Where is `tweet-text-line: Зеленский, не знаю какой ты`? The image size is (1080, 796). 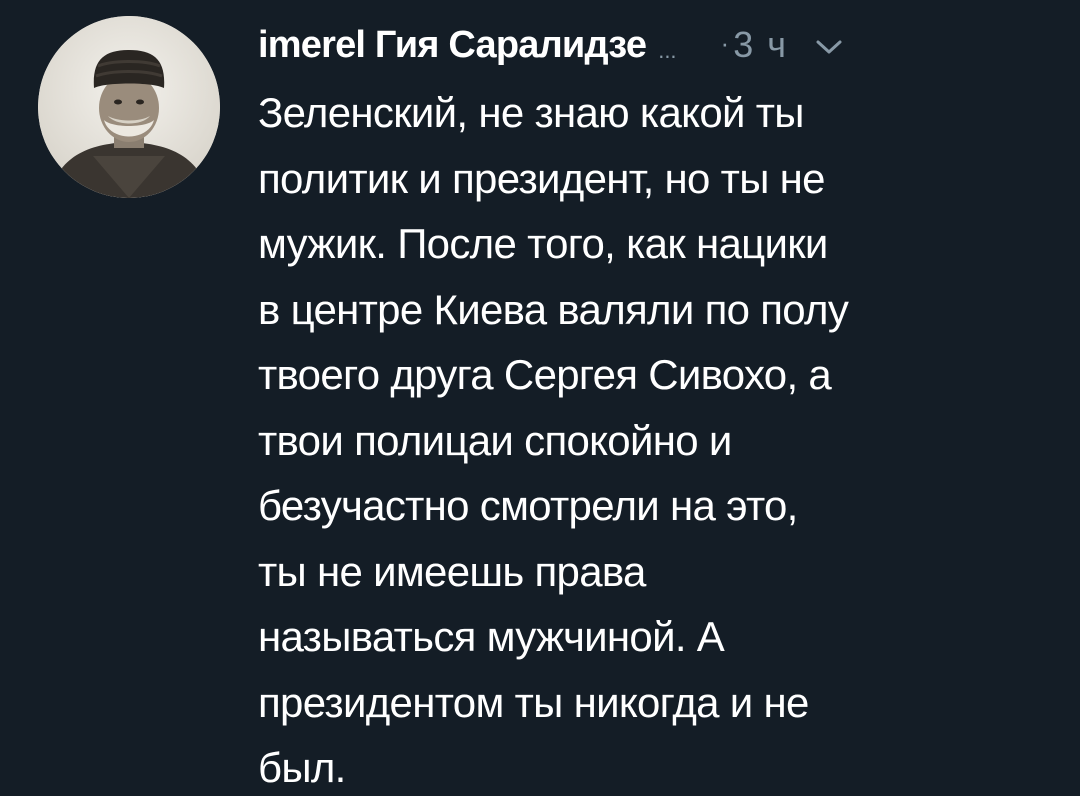 tweet-text-line: Зеленский, не знаю какой ты is located at coordinates (531, 112).